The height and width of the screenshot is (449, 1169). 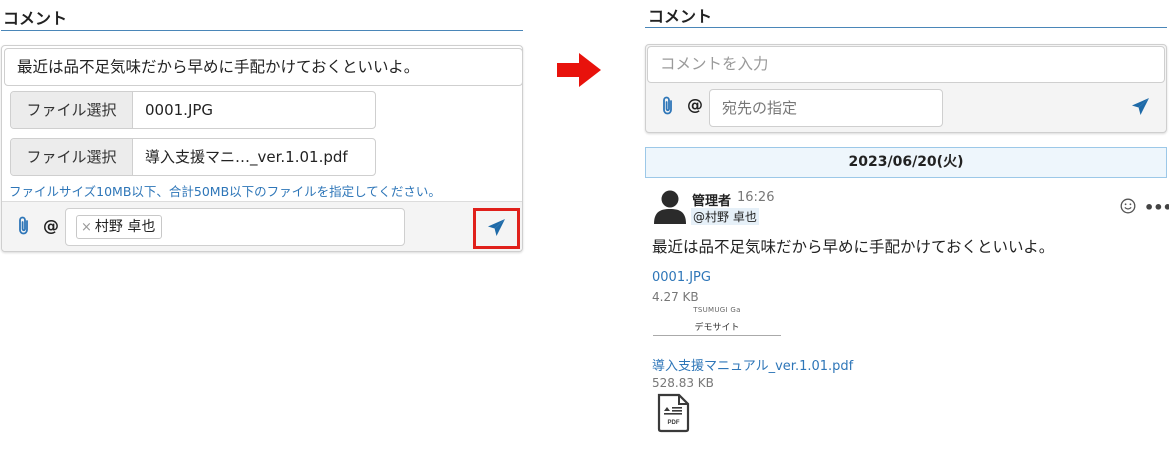 I want to click on post-mention: @村野 卓也, so click(x=725, y=216).